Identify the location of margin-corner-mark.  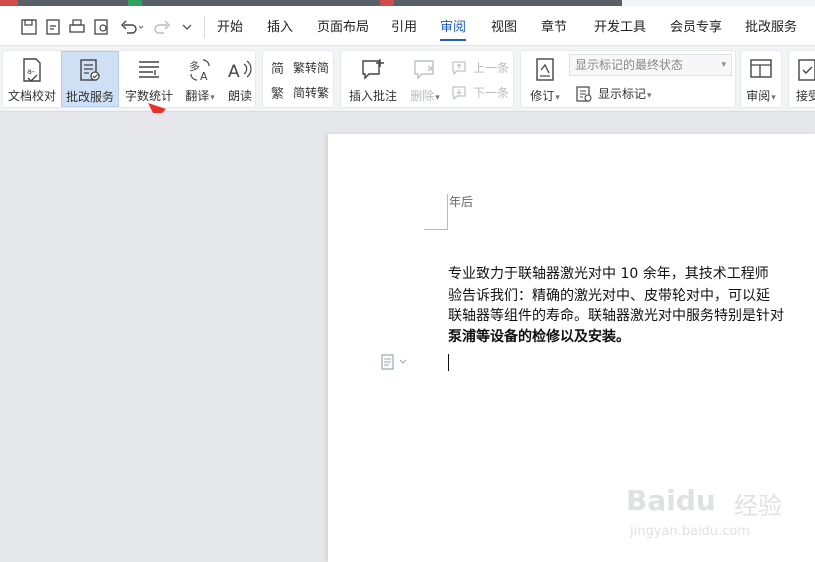
(436, 212).